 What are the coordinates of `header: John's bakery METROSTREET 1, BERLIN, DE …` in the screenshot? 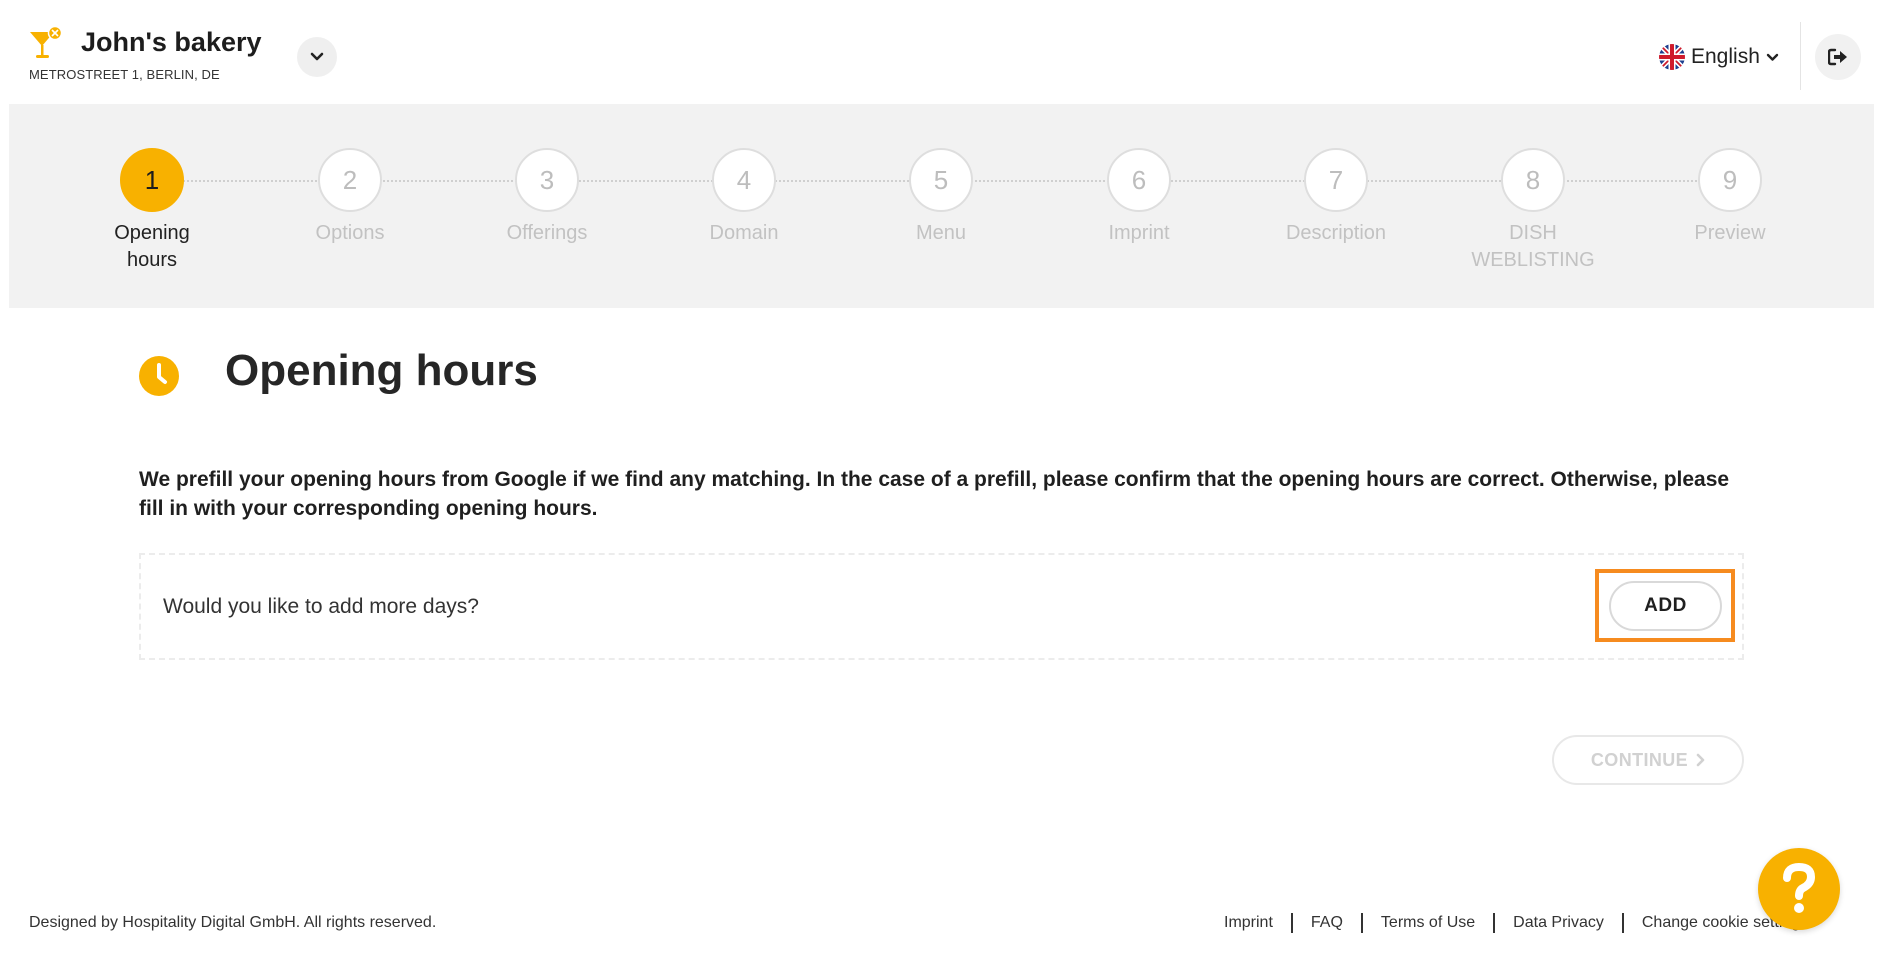 It's located at (941, 52).